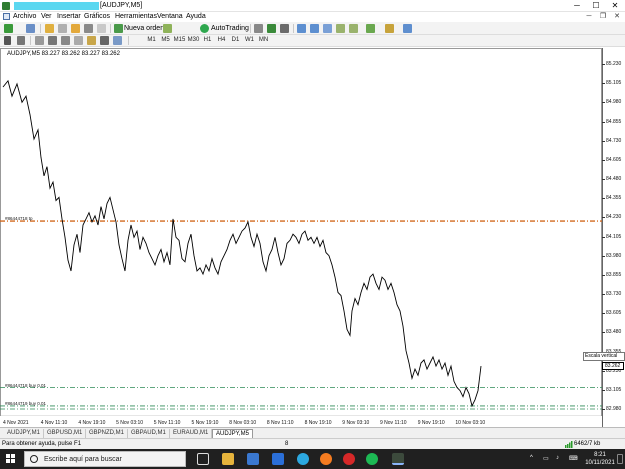 Image resolution: width=625 pixels, height=469 pixels. What do you see at coordinates (312, 41) in the screenshot?
I see `drawing-toolbar: M1 M5 M15 M30 H1 H4 D1 W1 MN` at bounding box center [312, 41].